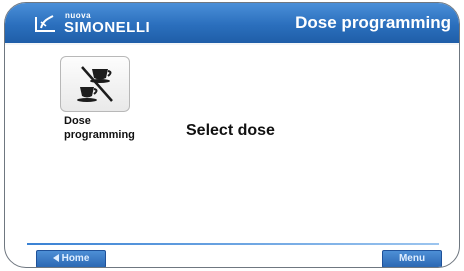 The image size is (464, 271). Describe the element at coordinates (99, 128) in the screenshot. I see `dose-programming-label: Dose programming` at that location.